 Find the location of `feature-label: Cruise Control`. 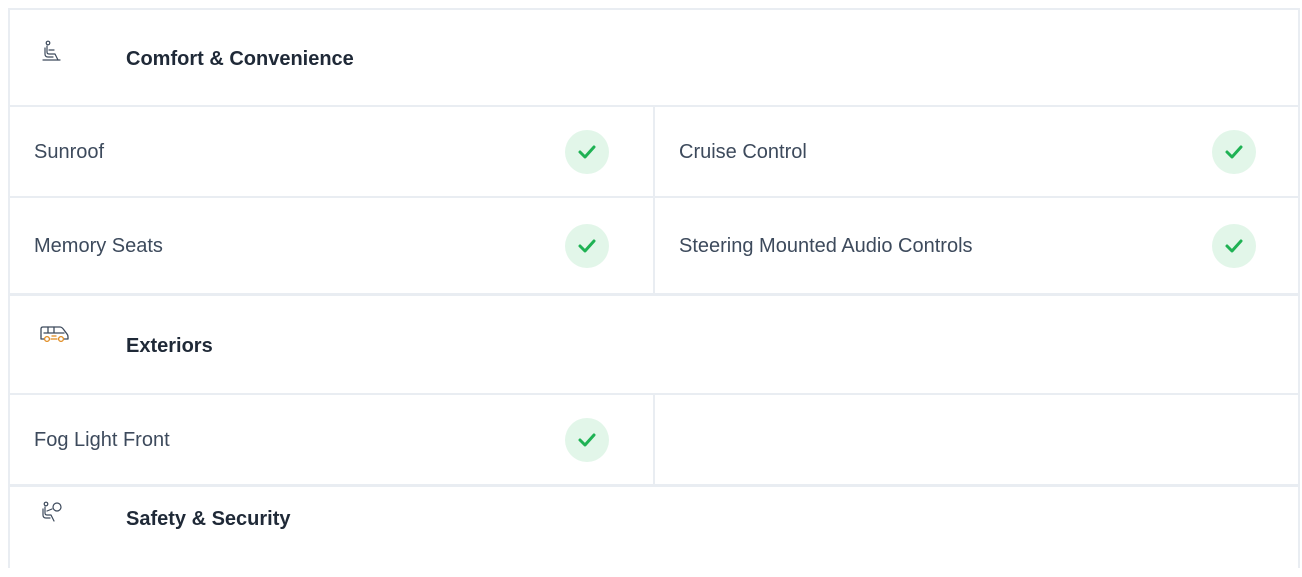

feature-label: Cruise Control is located at coordinates (743, 151).